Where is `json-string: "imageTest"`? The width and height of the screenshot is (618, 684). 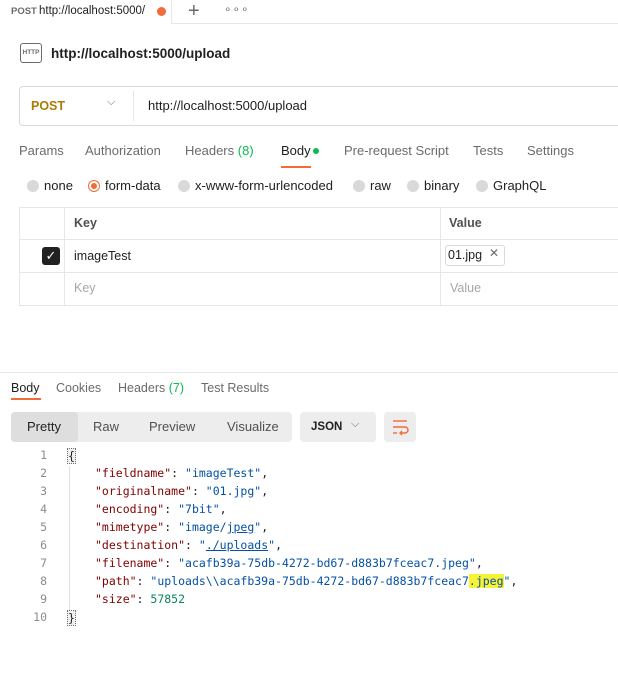 json-string: "imageTest" is located at coordinates (223, 473).